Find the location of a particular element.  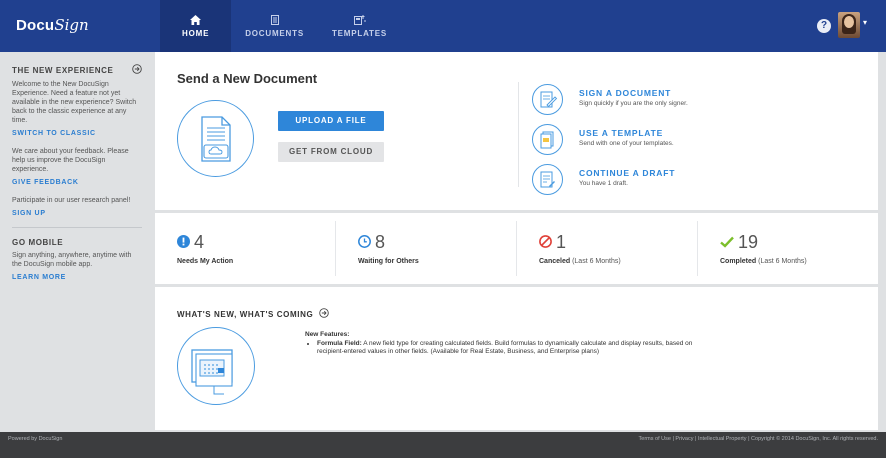

template-icon is located at coordinates (547, 139).